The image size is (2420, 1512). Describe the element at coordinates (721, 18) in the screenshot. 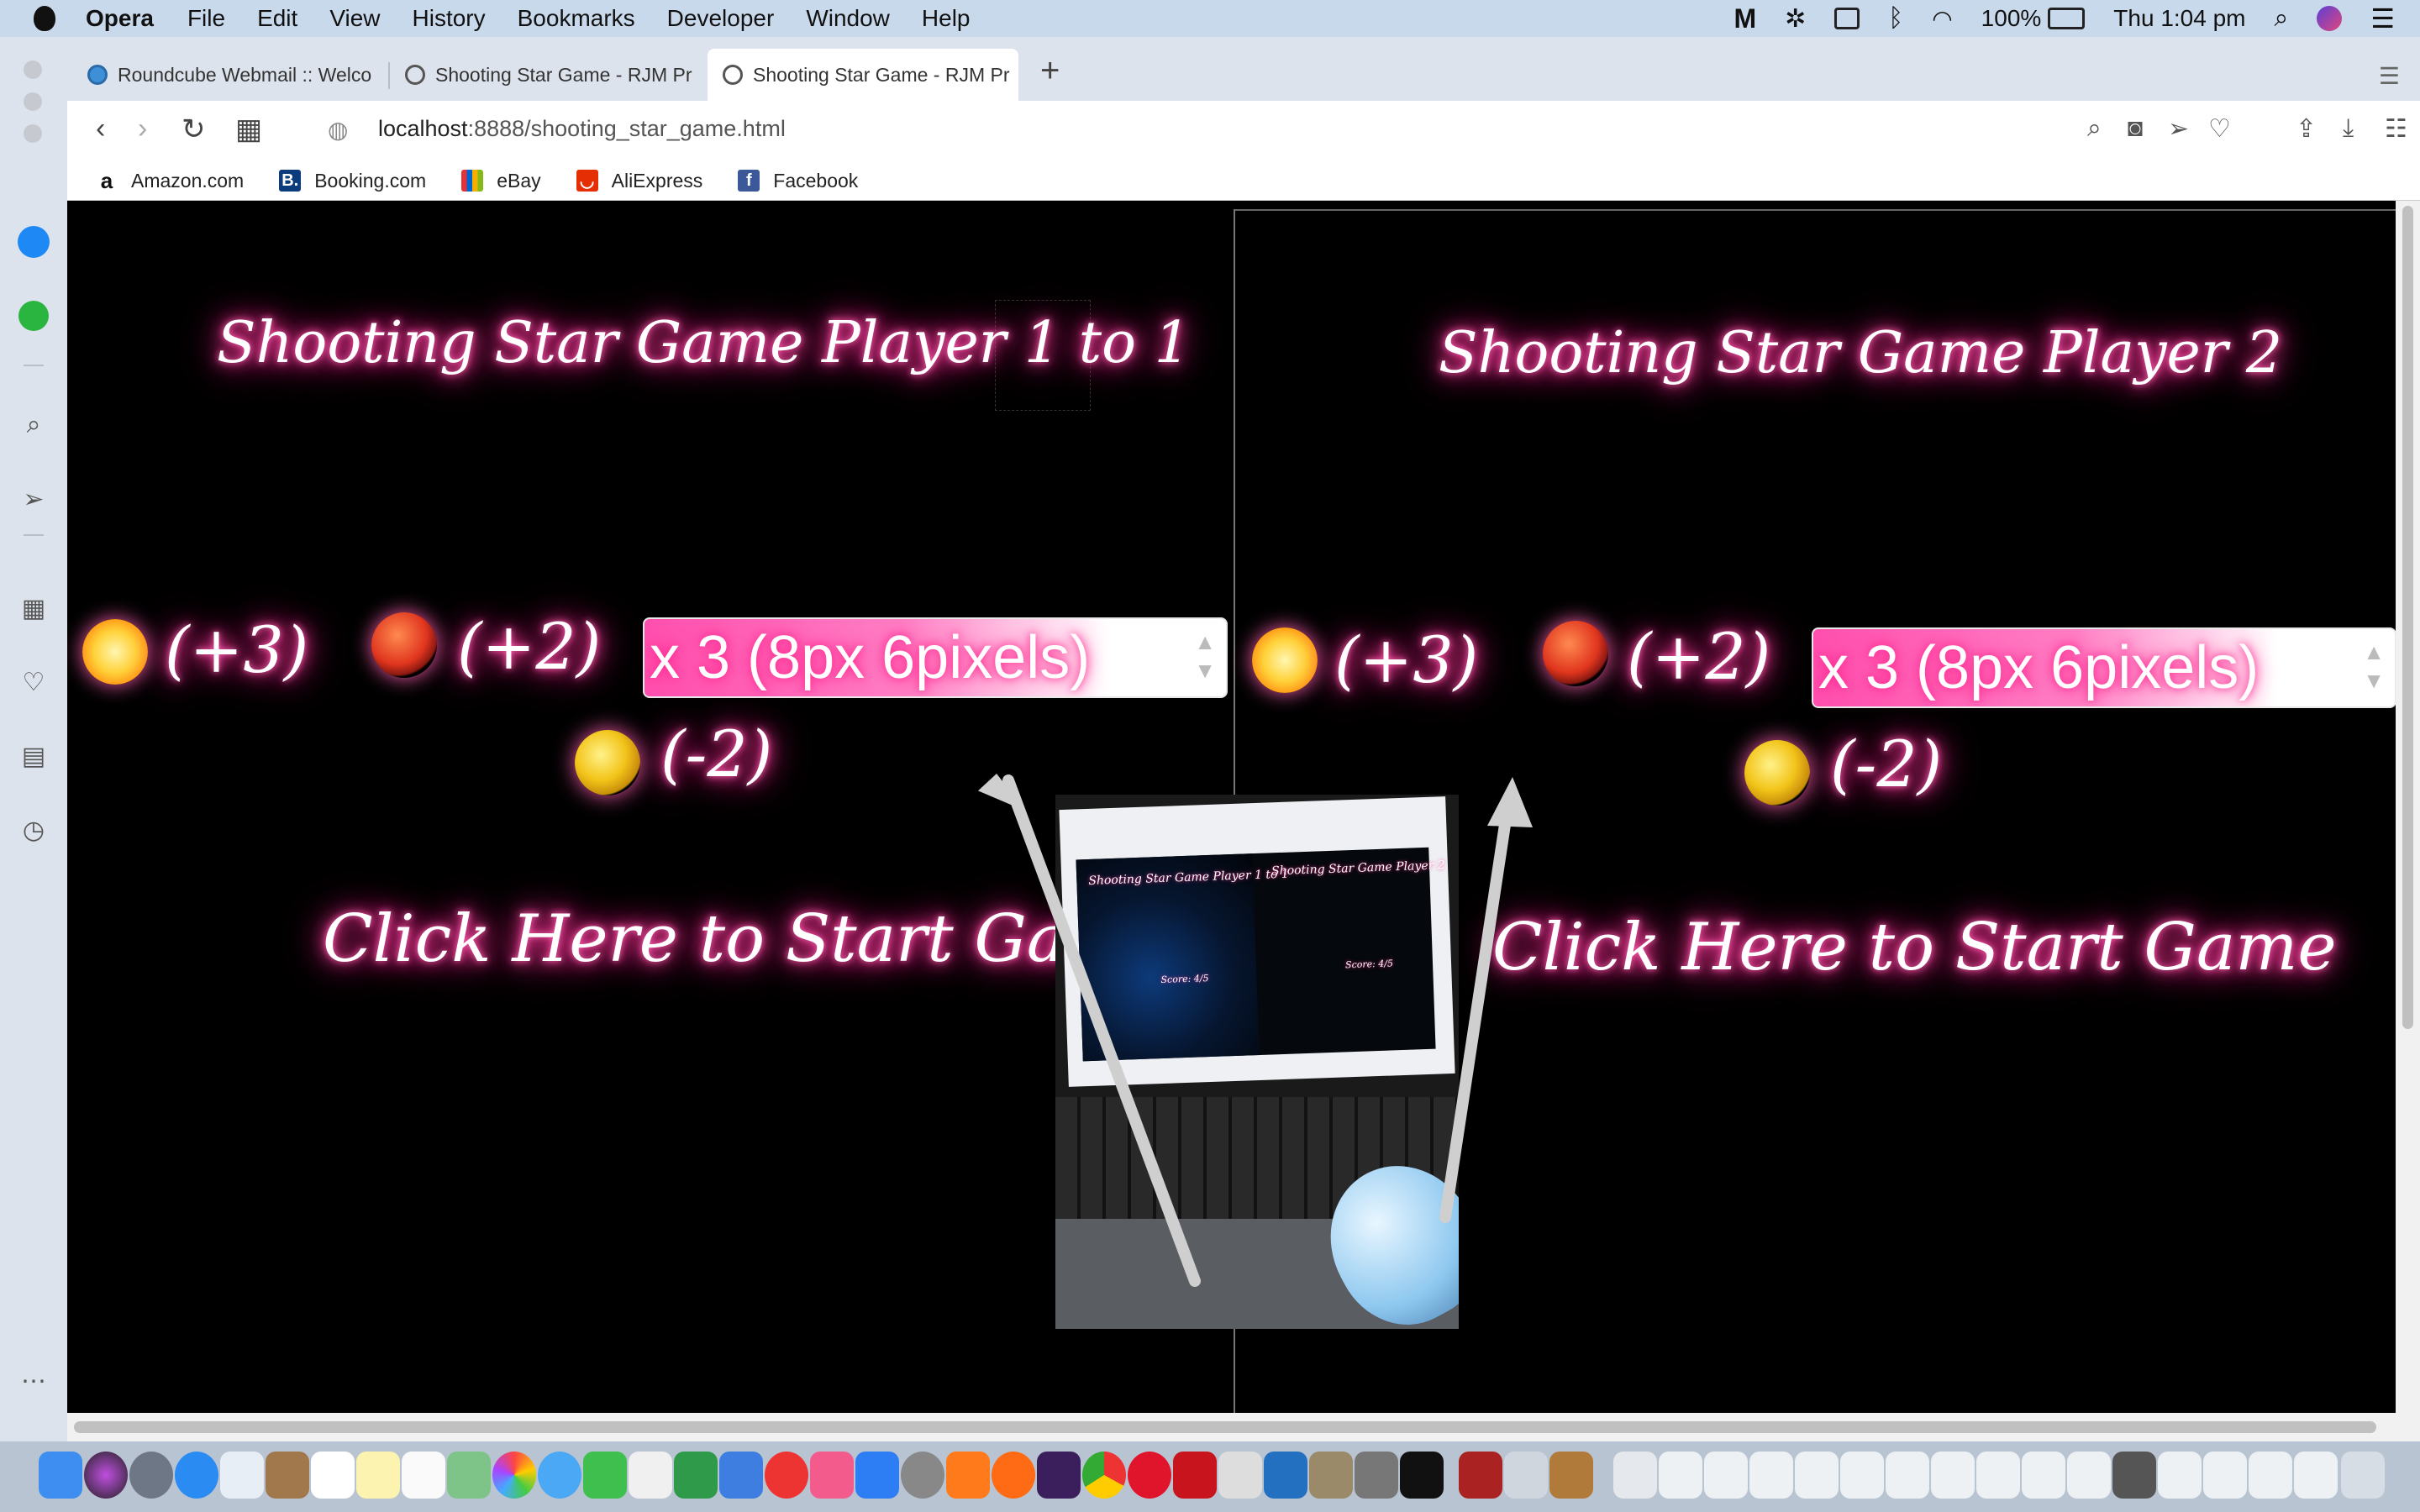

I see `menu-developer: Developer` at that location.